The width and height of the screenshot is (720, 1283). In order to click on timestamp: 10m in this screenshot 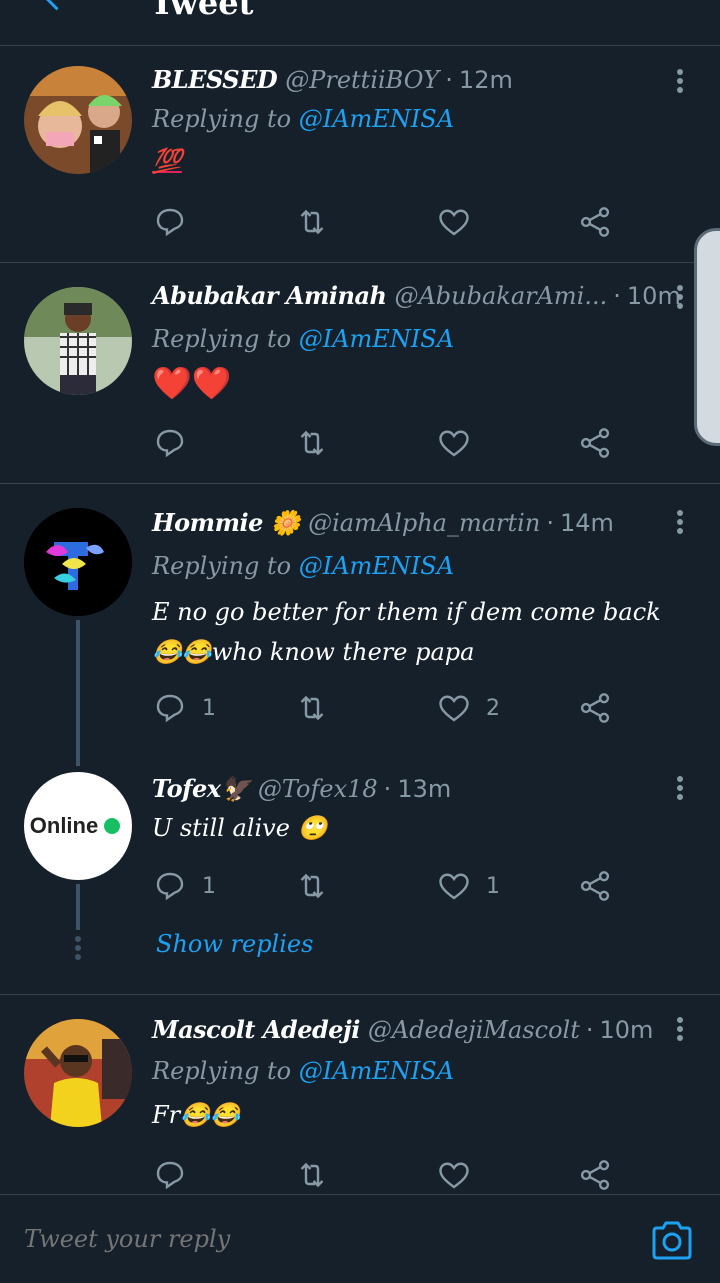, I will do `click(626, 1030)`.